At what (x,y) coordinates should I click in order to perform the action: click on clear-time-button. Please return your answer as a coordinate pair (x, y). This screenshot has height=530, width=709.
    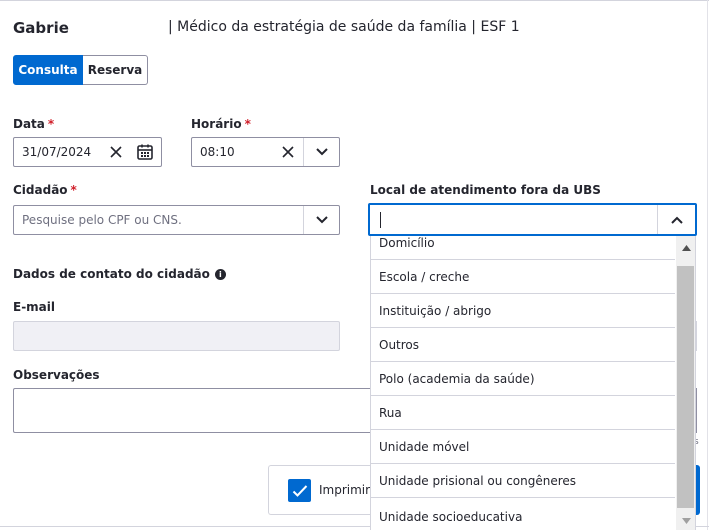
    Looking at the image, I should click on (288, 152).